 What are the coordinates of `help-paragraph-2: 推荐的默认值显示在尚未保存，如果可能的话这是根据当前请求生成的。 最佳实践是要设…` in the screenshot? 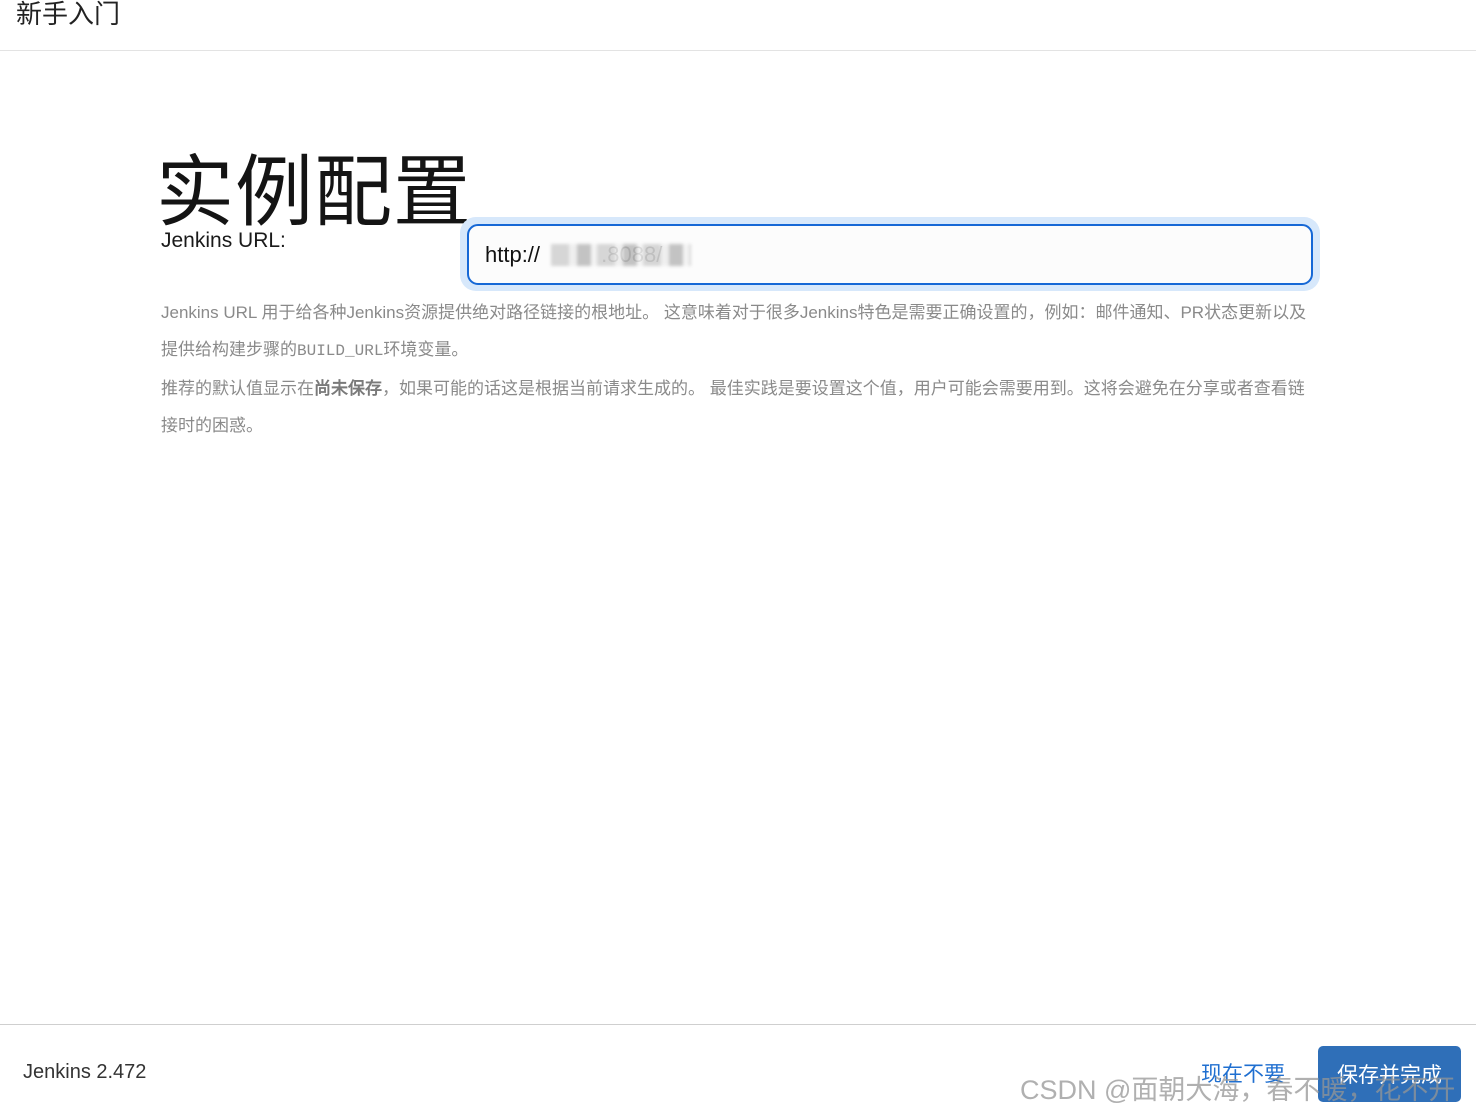 It's located at (736, 407).